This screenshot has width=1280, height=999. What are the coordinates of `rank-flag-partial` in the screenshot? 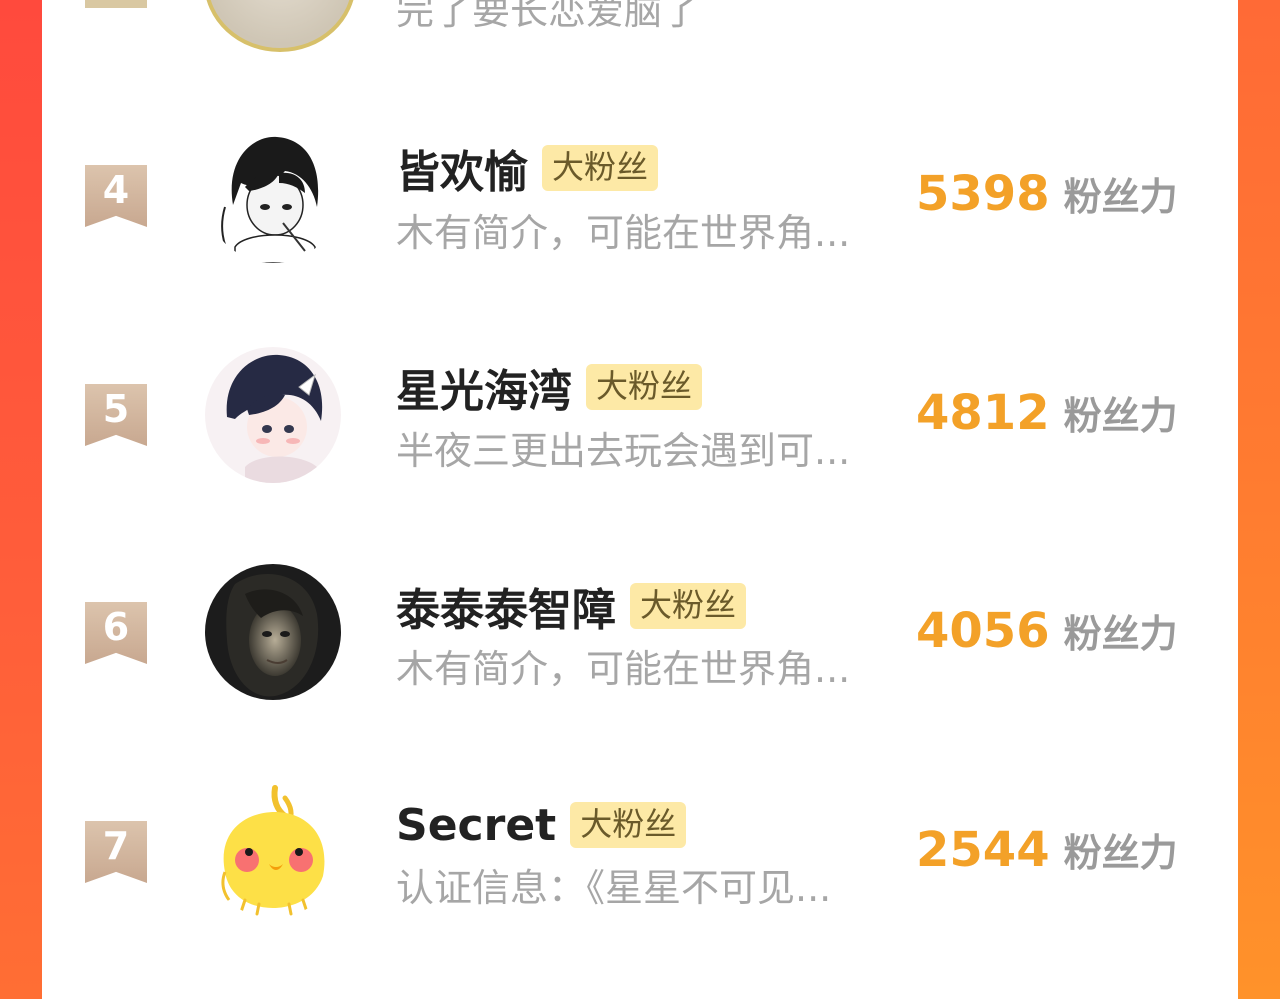 It's located at (116, 4).